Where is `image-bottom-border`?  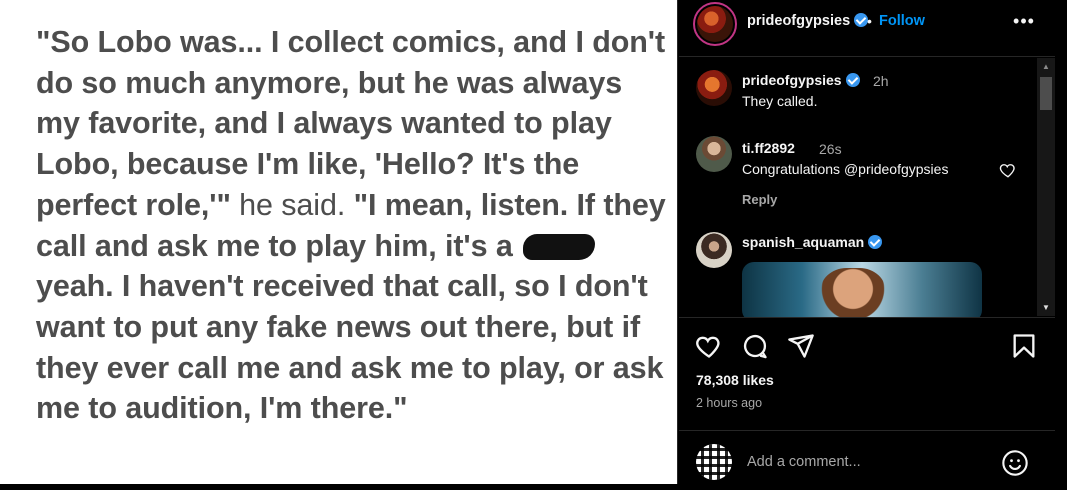
image-bottom-border is located at coordinates (339, 487).